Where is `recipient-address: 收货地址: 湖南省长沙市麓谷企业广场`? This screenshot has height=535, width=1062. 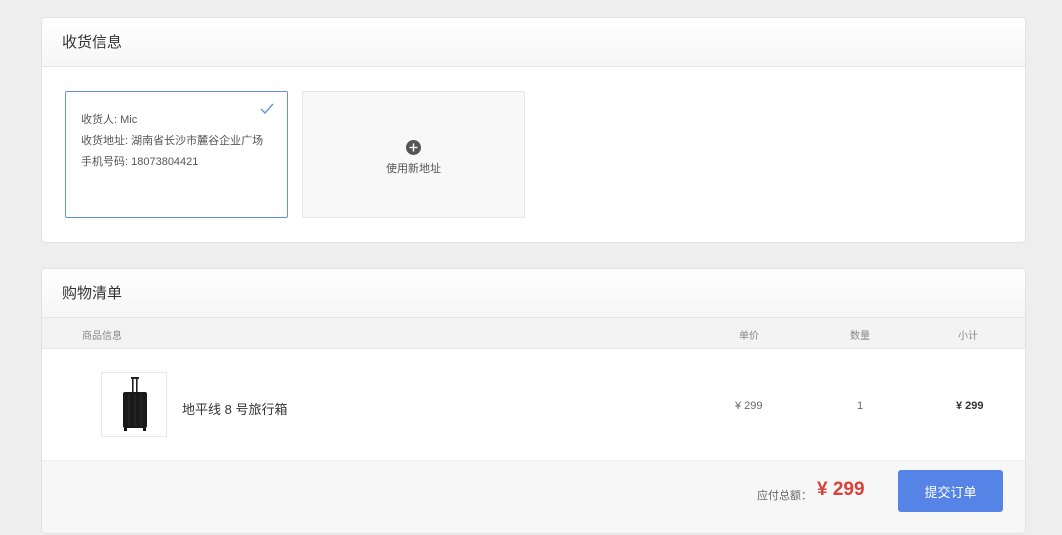
recipient-address: 收货地址: 湖南省长沙市麓谷企业广场 is located at coordinates (172, 141).